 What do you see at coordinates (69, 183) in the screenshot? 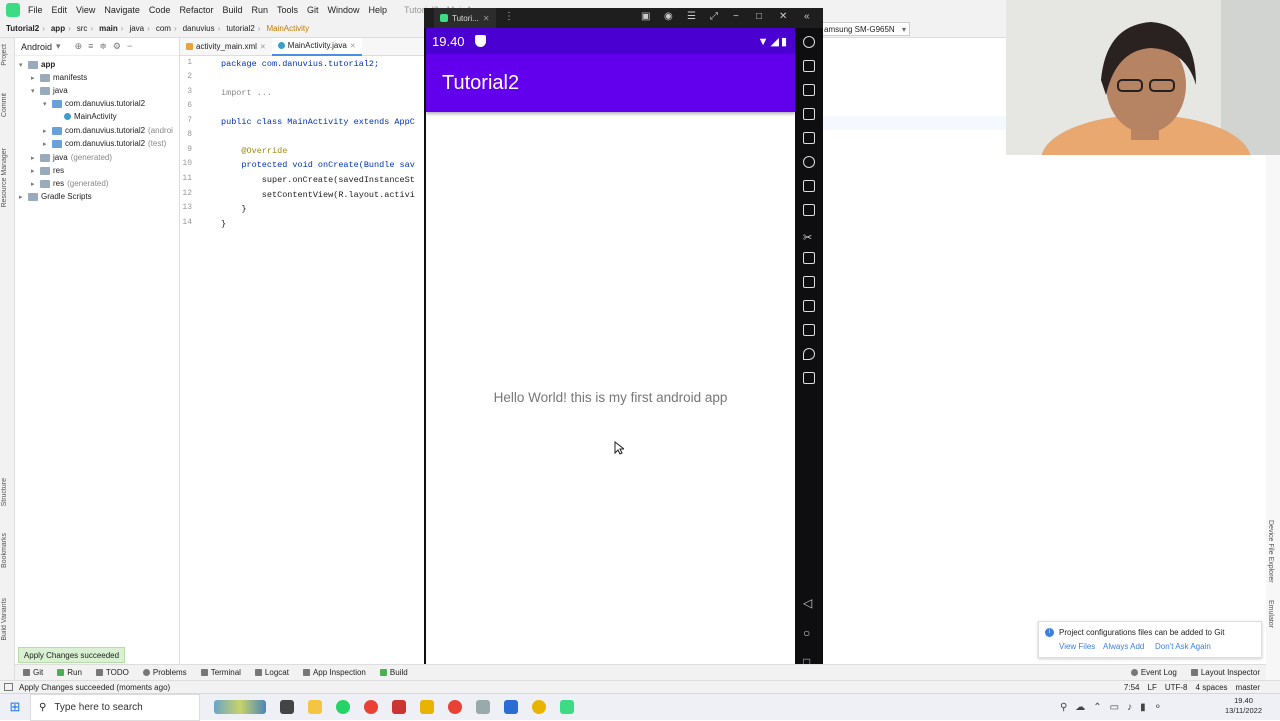
I see `tree-item: ▸ res (generated)` at bounding box center [69, 183].